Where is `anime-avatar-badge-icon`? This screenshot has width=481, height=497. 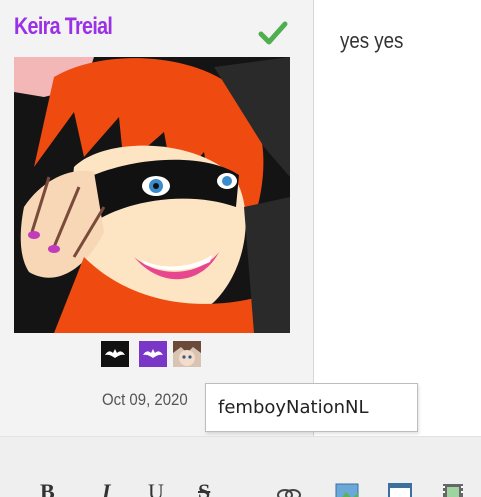 anime-avatar-badge-icon is located at coordinates (187, 354).